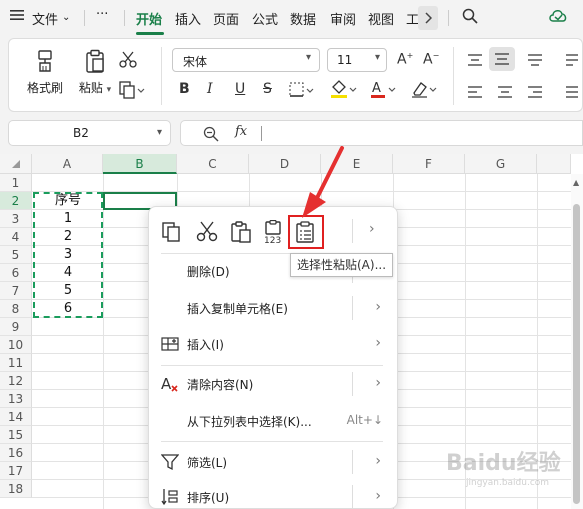 This screenshot has height=509, width=583. Describe the element at coordinates (16, 471) in the screenshot. I see `row-header: 17` at that location.